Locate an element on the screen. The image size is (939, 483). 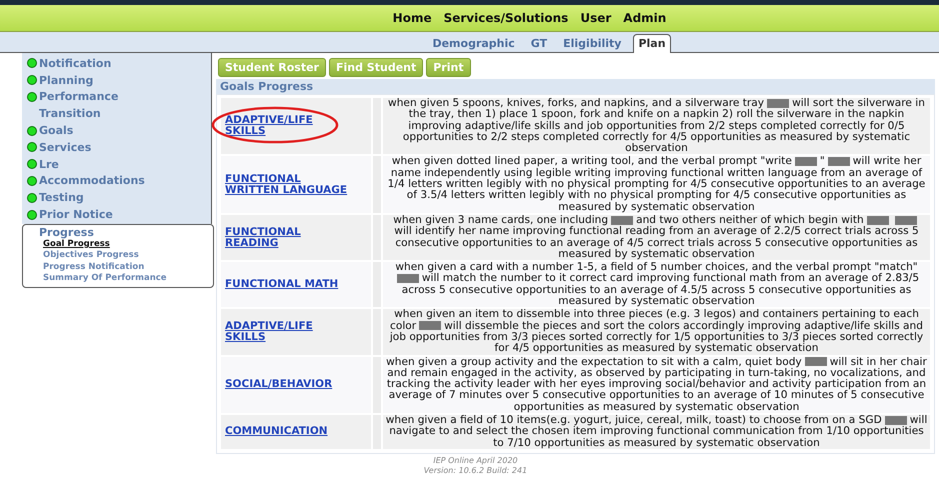
submenu-item: Objectives Progress is located at coordinates (126, 256).